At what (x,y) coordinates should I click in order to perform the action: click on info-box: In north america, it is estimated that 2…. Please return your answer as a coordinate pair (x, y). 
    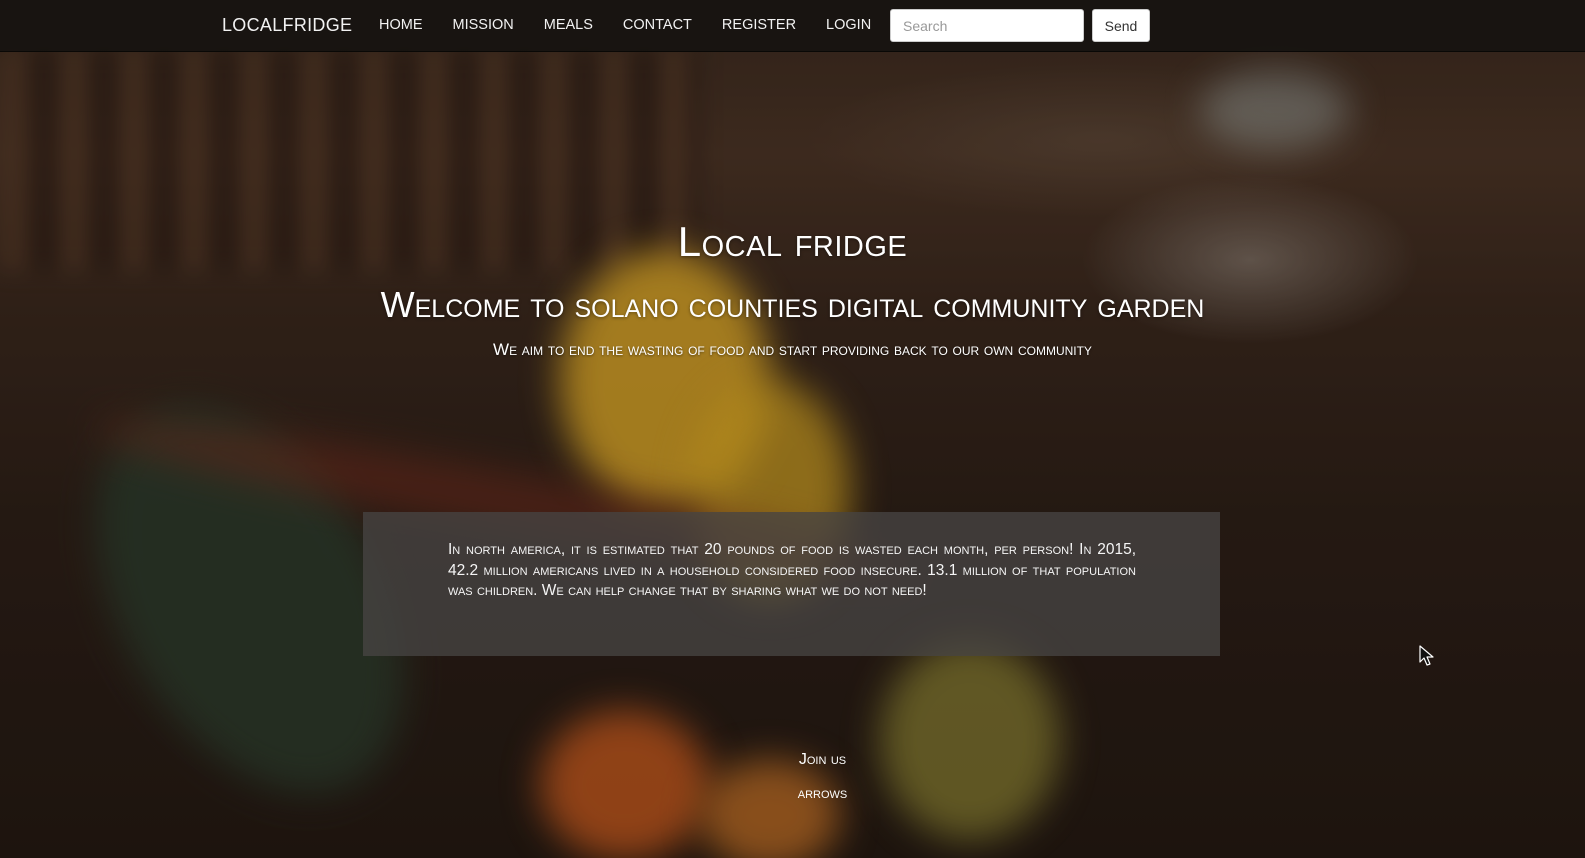
    Looking at the image, I should click on (791, 584).